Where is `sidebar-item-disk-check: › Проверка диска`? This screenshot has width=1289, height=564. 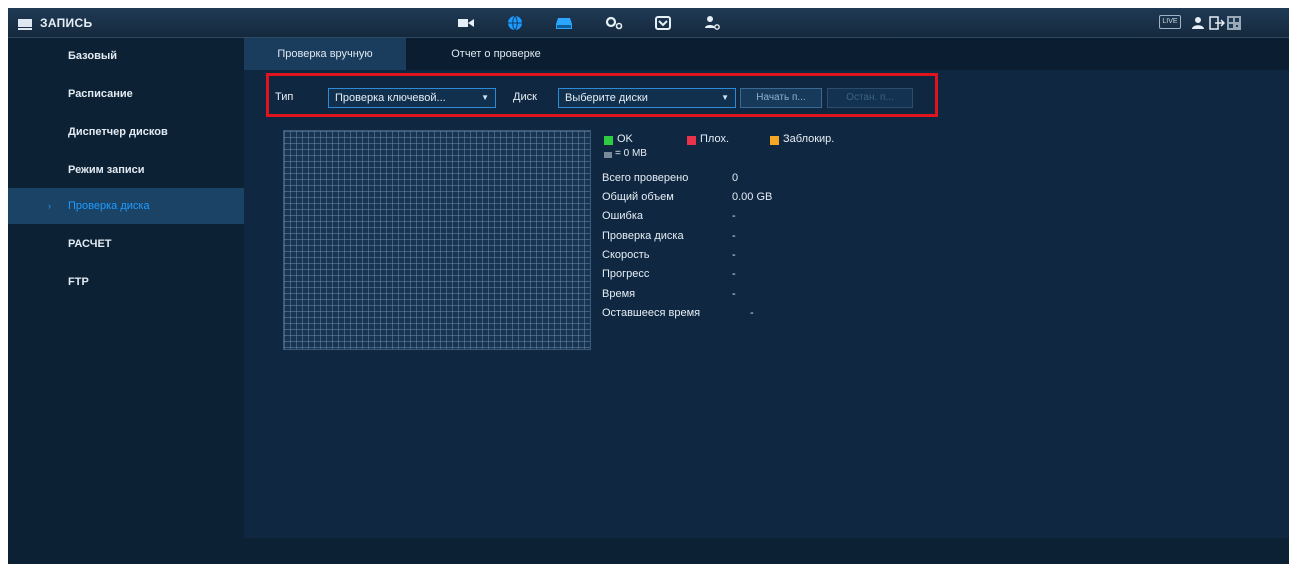
sidebar-item-disk-check: › Проверка диска is located at coordinates (126, 206).